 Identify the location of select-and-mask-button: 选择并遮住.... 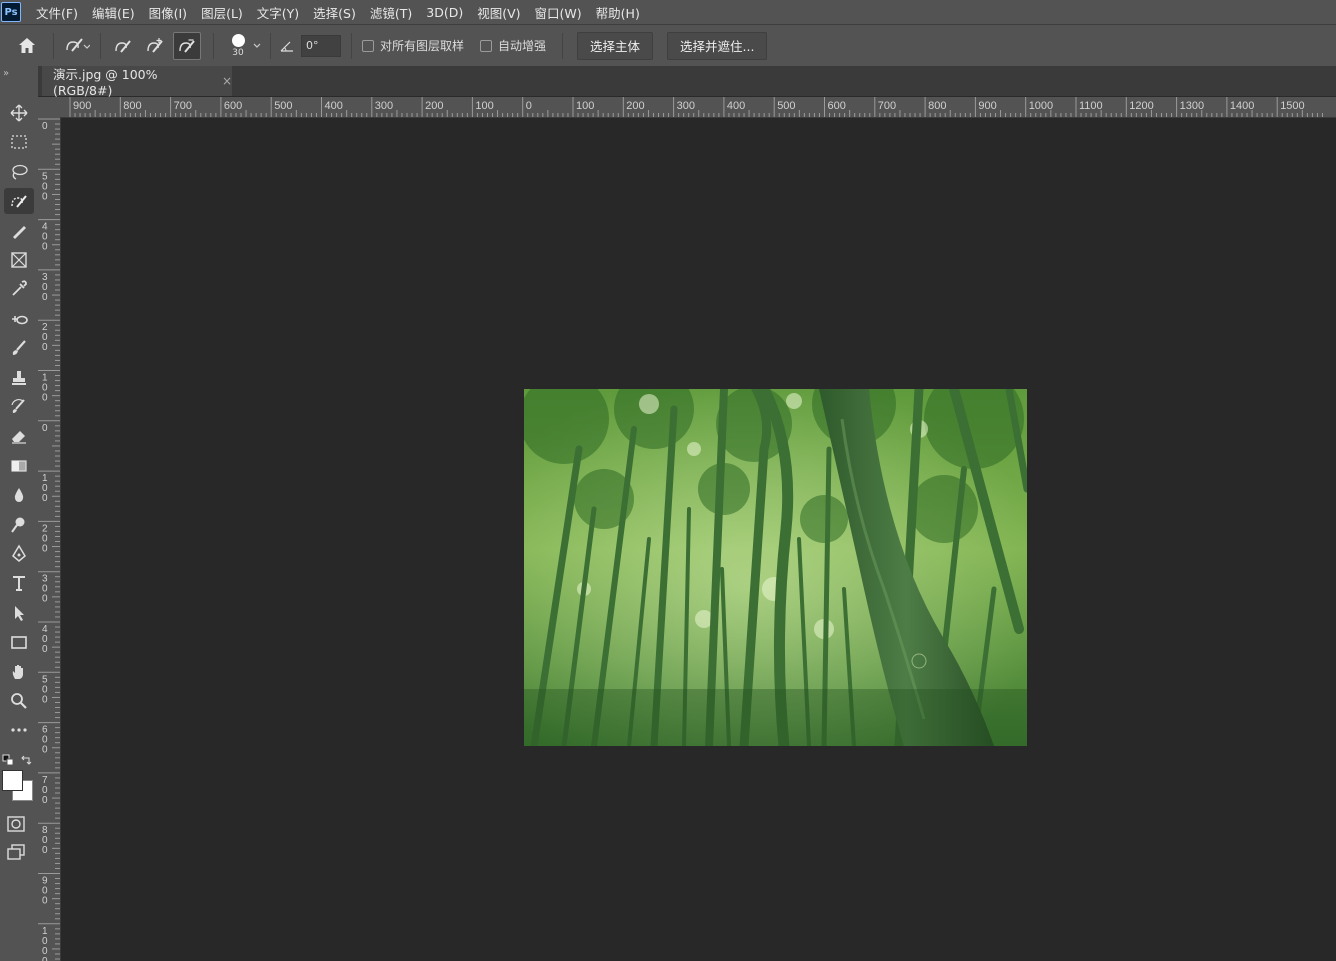
(717, 45).